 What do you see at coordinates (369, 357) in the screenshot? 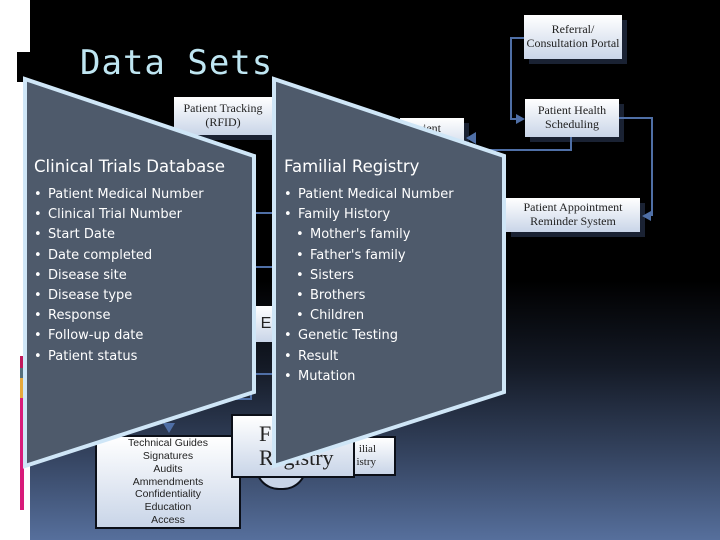
I see `list-item: Result` at bounding box center [369, 357].